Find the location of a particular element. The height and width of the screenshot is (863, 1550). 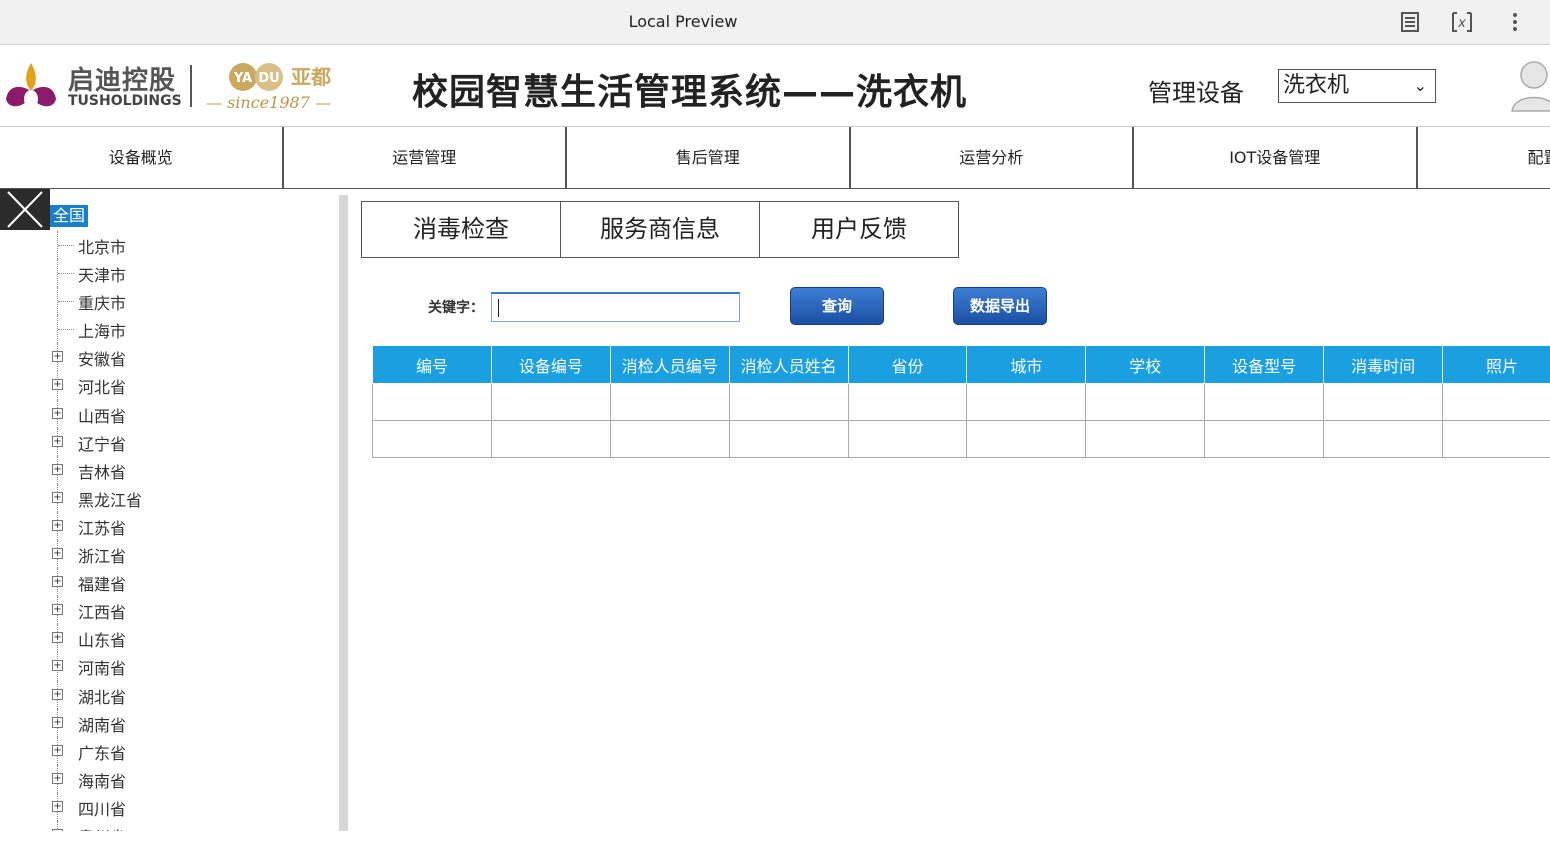

disinfection-table: 编号 设备编号 消检人员编号 消检人员姓名 省份 城市 学校 设备型号 消毒时间 照片 is located at coordinates (961, 401).